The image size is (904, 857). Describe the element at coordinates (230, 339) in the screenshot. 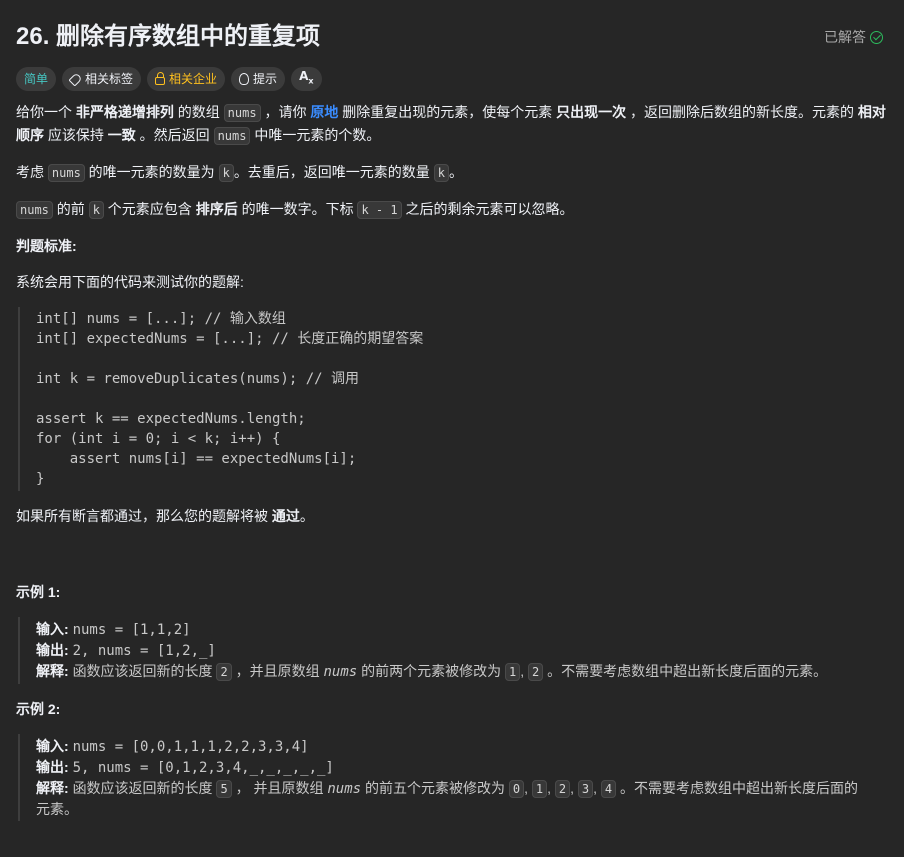

I see `code-line: int[] expectedNums = [...]; // 长度正确的期望答案` at that location.